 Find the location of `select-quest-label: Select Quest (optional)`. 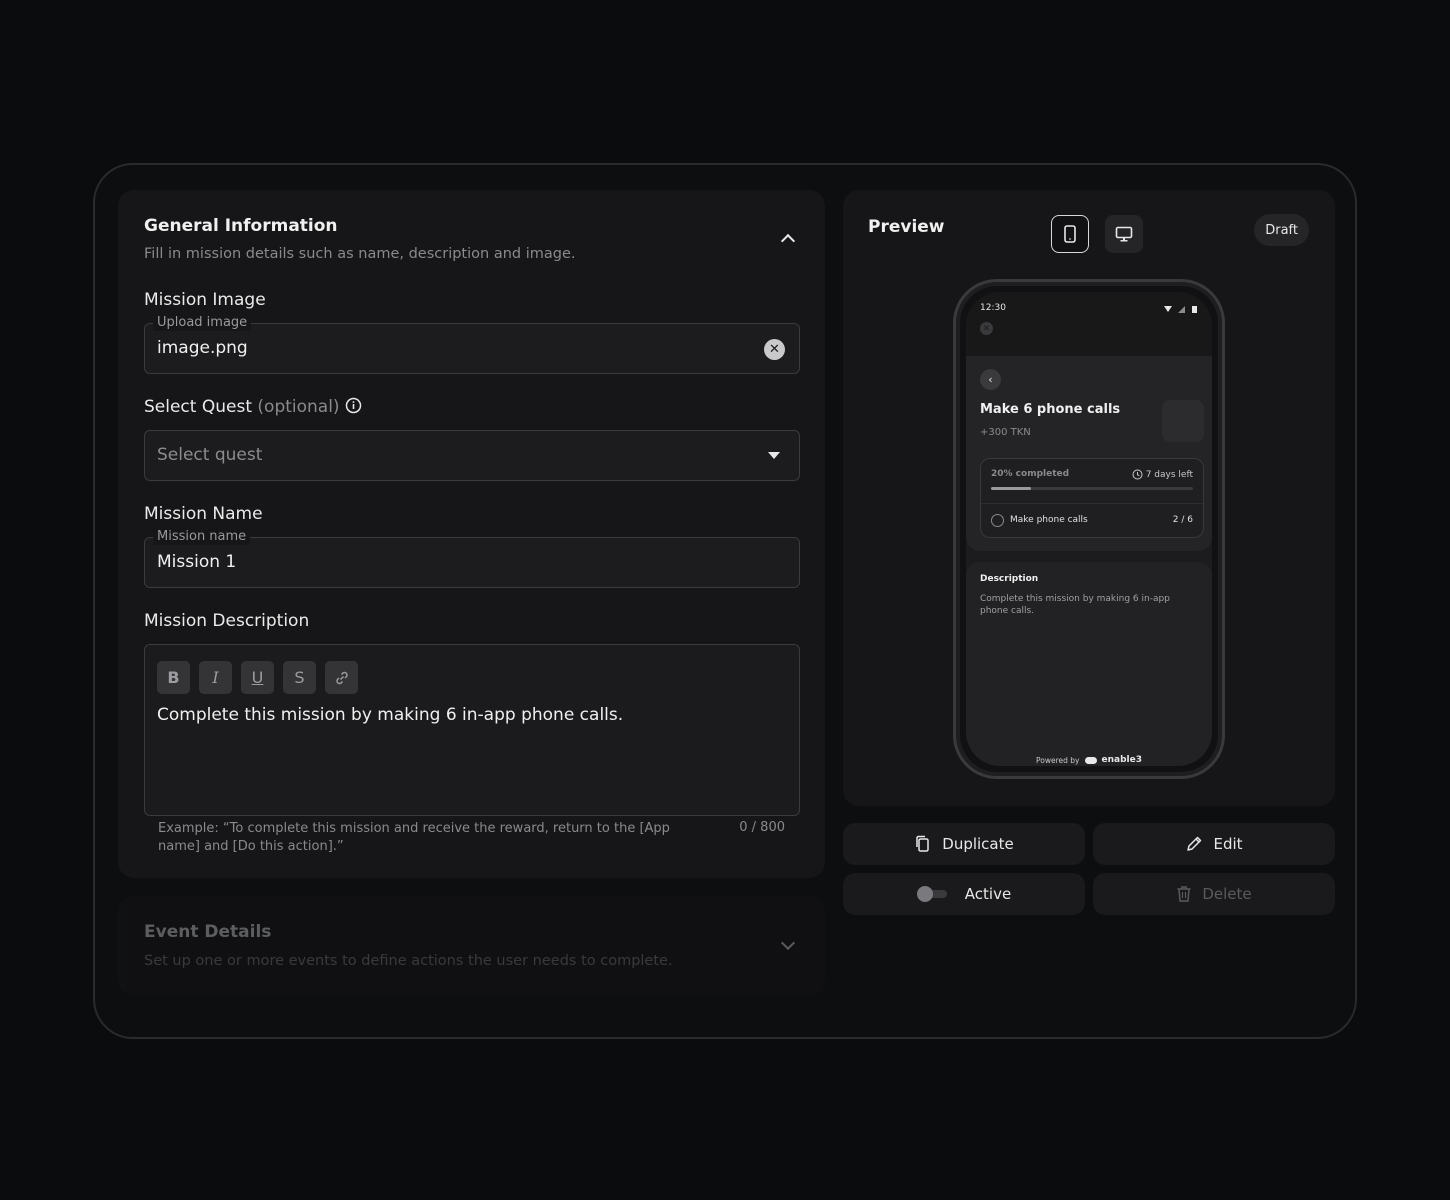

select-quest-label: Select Quest (optional) is located at coordinates (253, 407).